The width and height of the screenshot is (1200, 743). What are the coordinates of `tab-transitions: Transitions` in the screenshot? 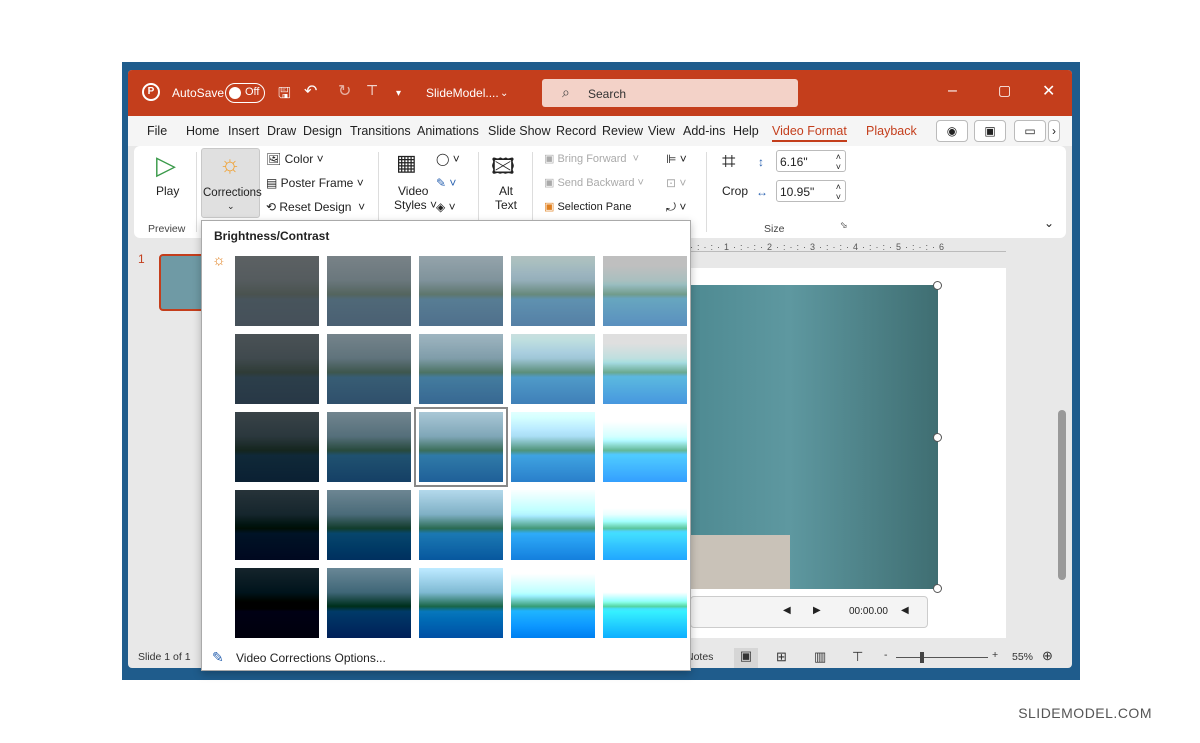 It's located at (380, 131).